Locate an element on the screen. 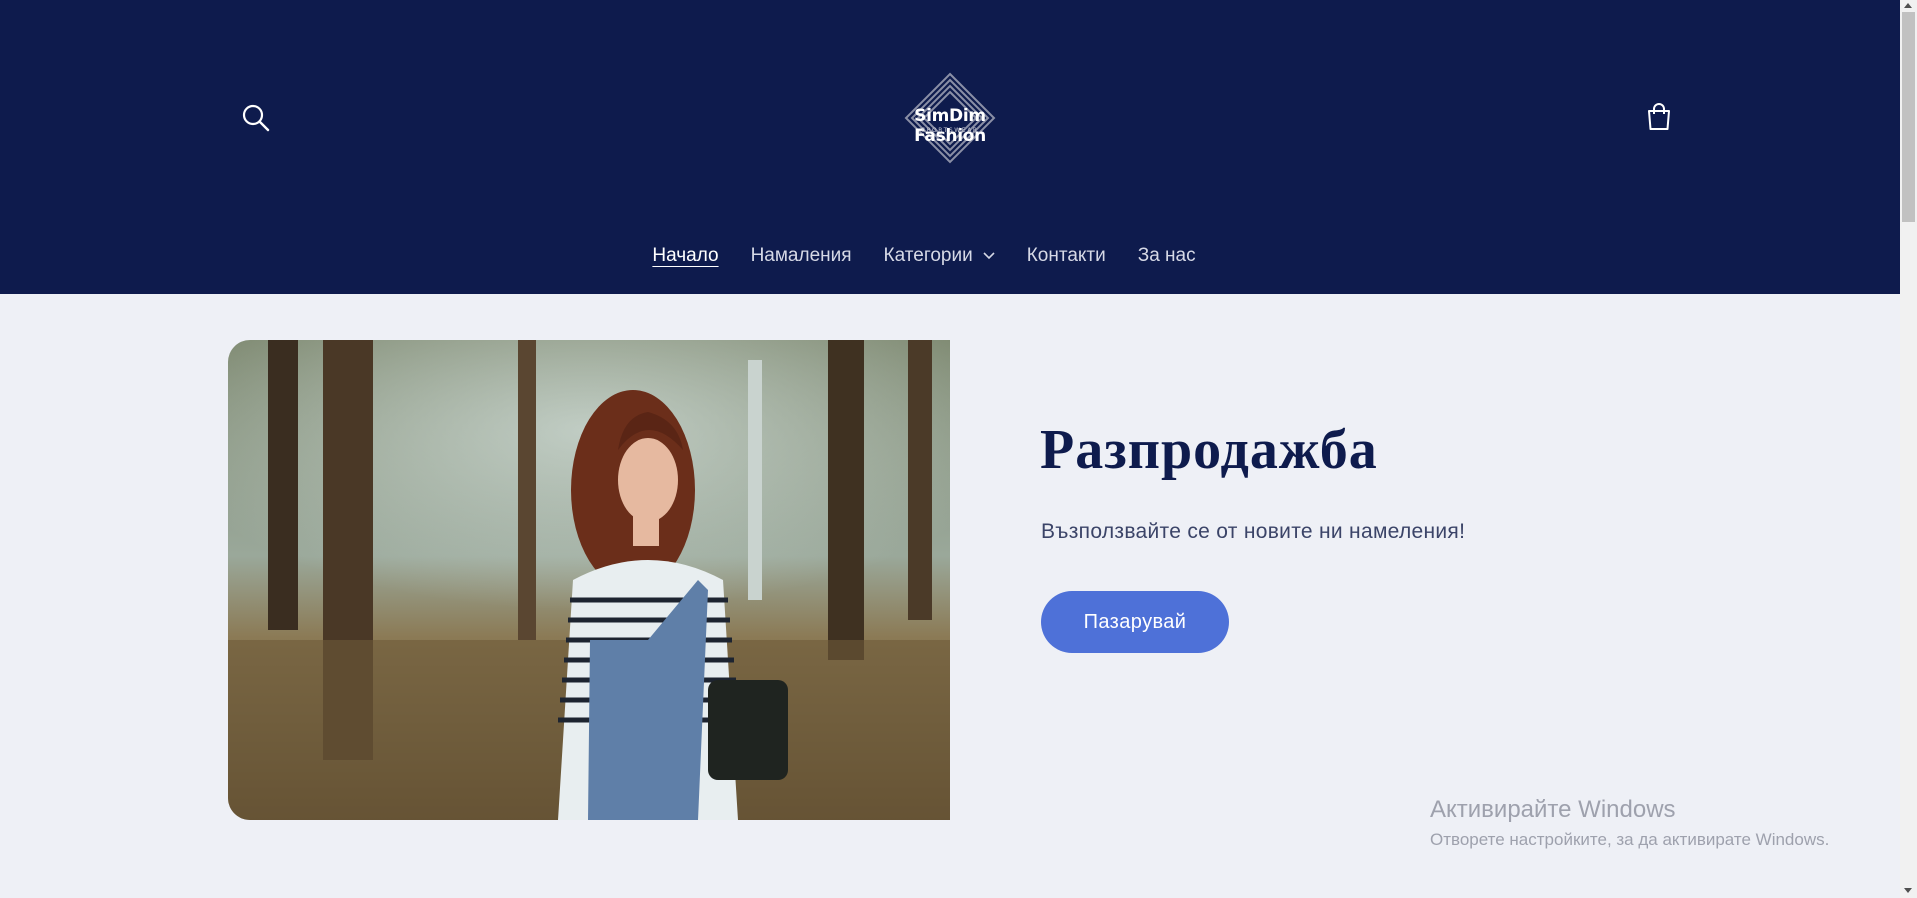  site-logo: SimDim Fashion SPORTSWEAR is located at coordinates (950, 118).